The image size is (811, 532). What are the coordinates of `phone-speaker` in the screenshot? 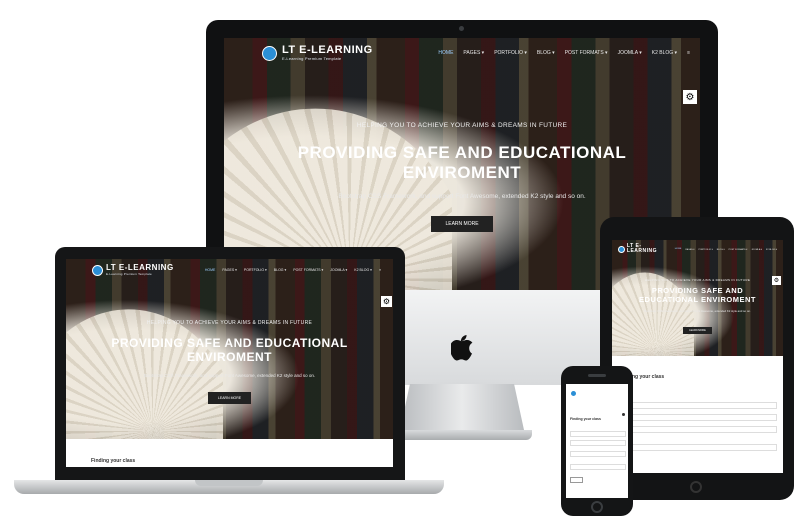 It's located at (597, 375).